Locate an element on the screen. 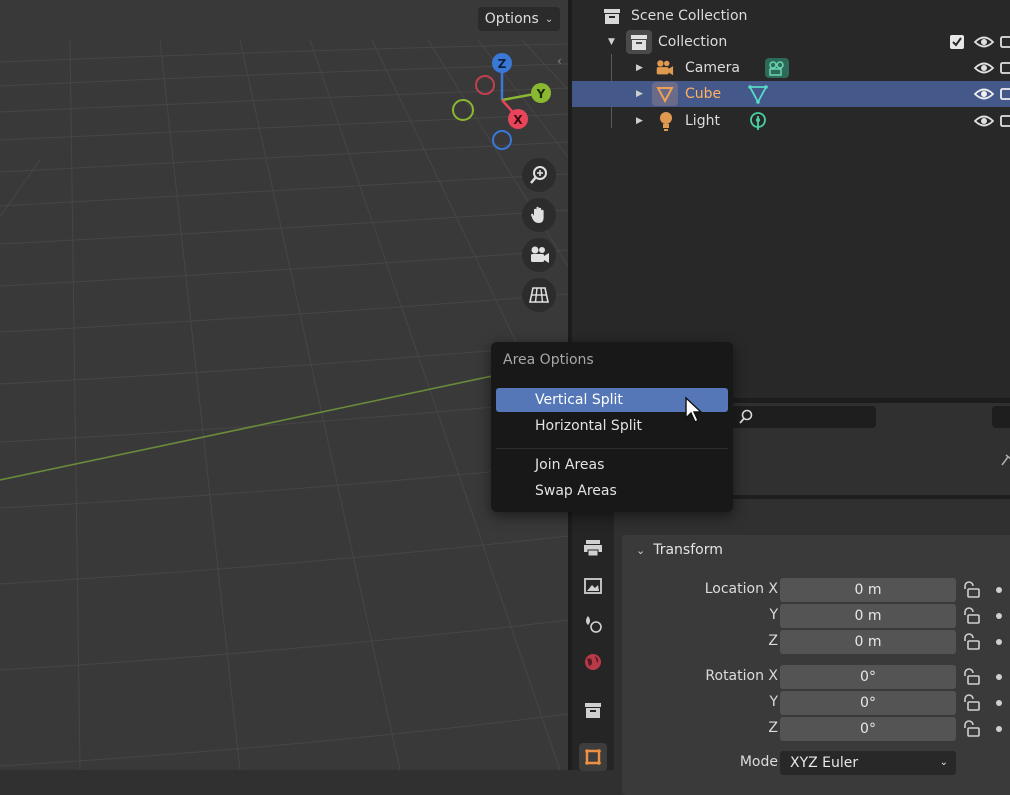 The height and width of the screenshot is (795, 1010). drag-handle-icon: ⋮ is located at coordinates (1008, 550).